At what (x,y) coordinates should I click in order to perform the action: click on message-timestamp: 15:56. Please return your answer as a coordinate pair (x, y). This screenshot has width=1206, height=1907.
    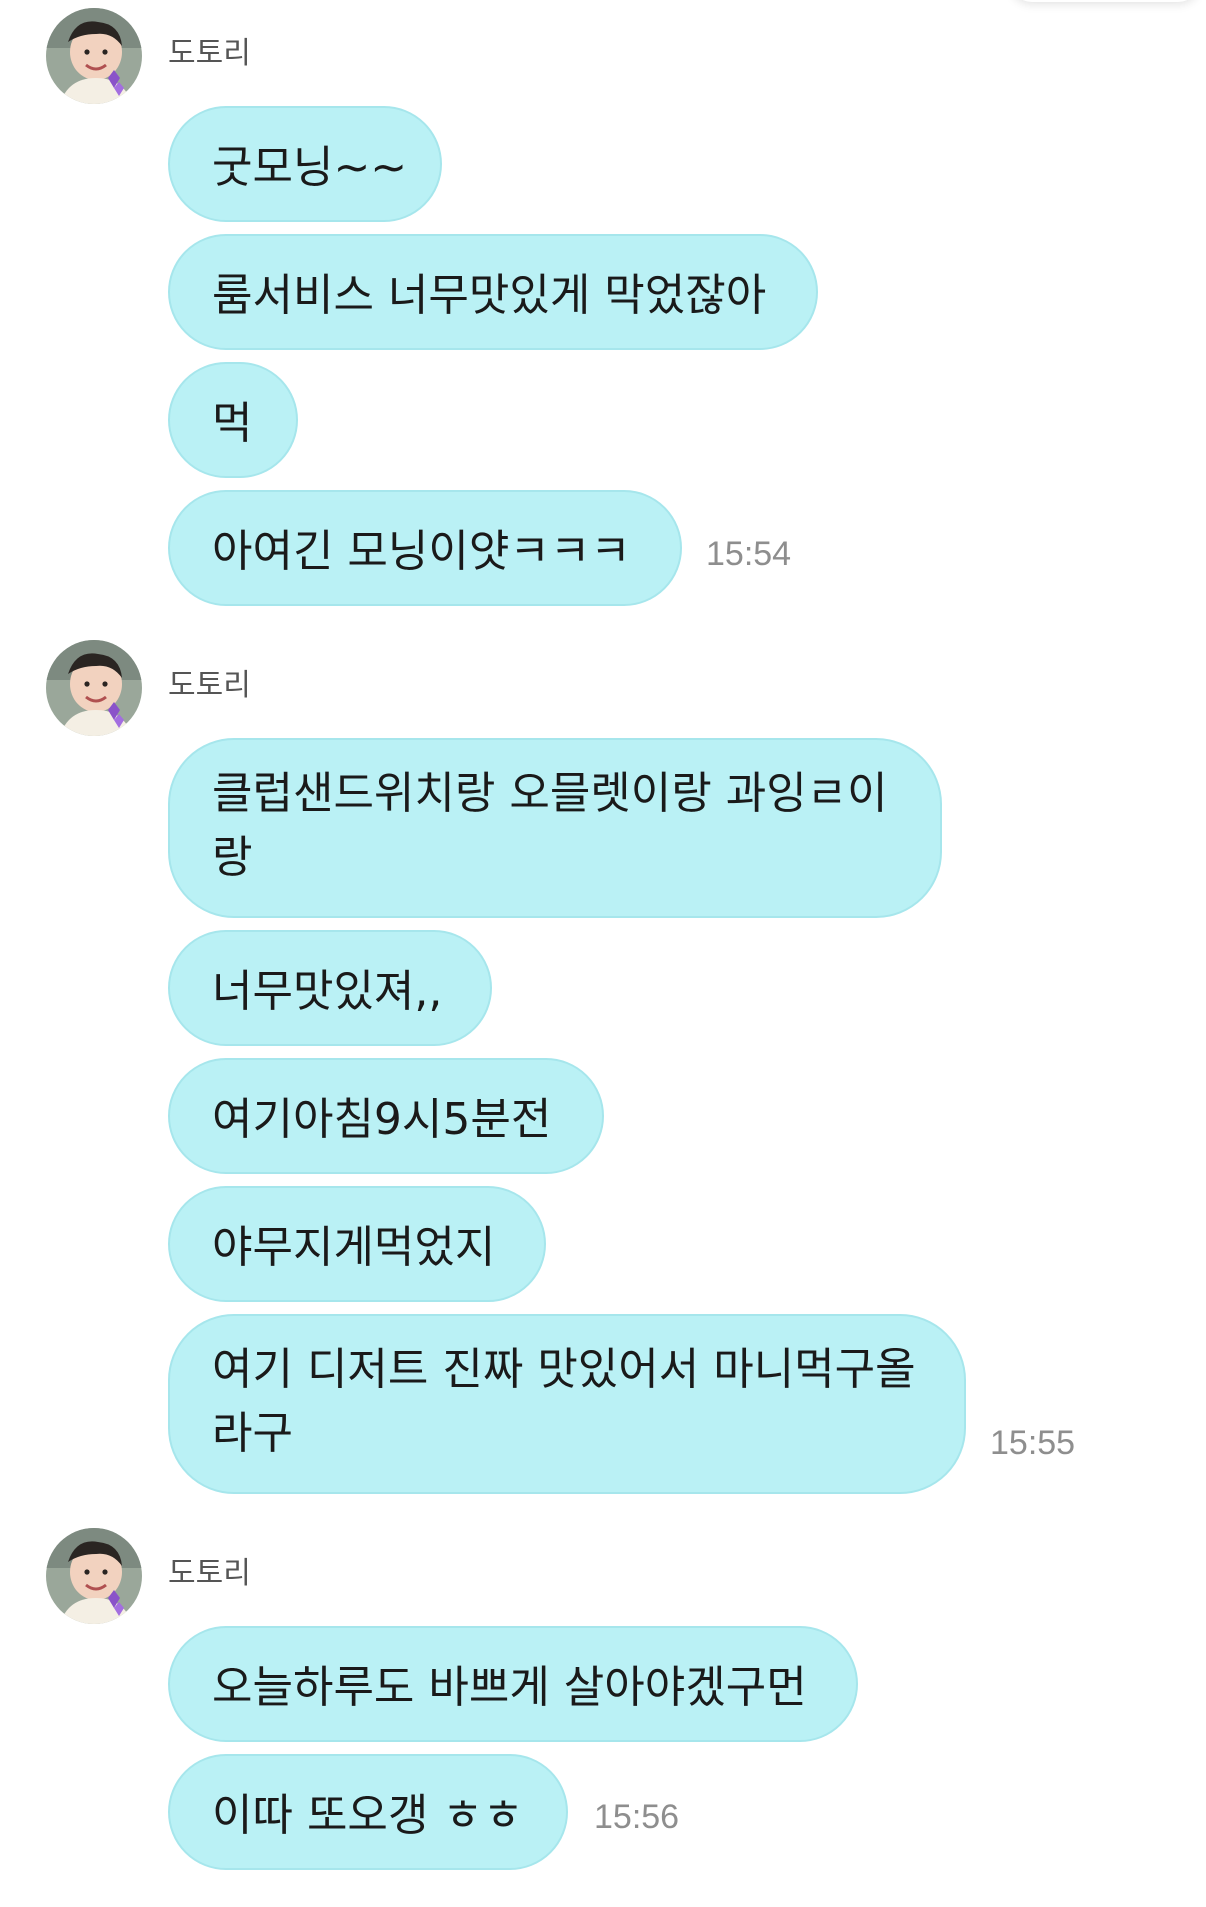
    Looking at the image, I should click on (637, 1817).